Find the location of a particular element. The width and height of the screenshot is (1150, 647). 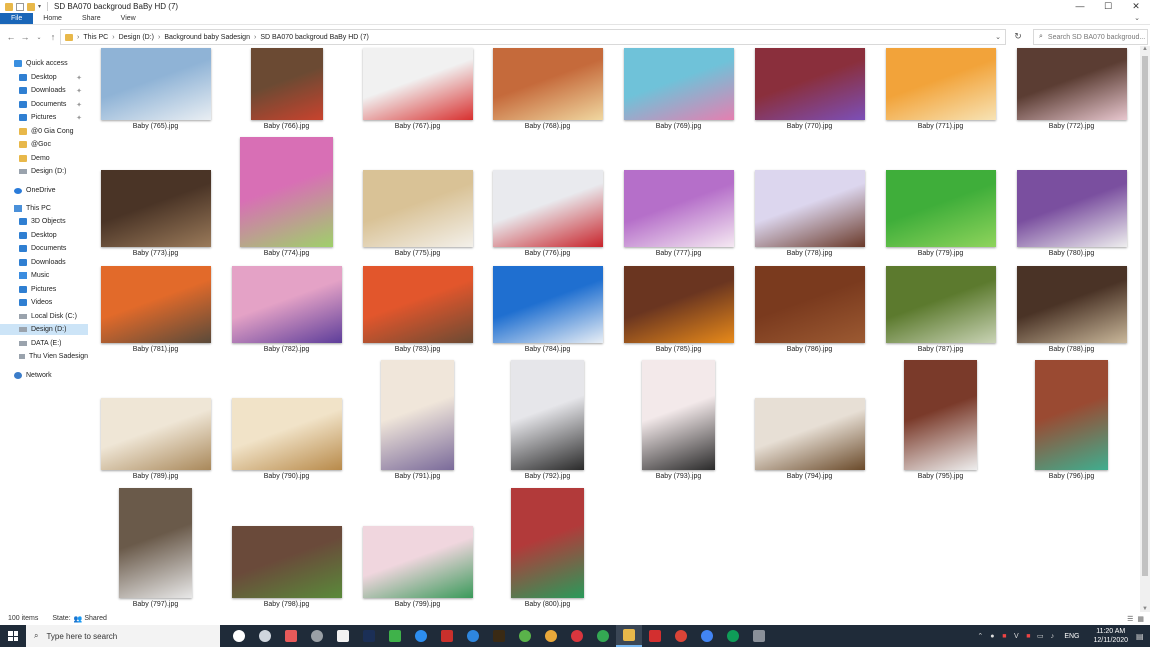

breadcrumb-this-pc: This PC is located at coordinates (95, 37).